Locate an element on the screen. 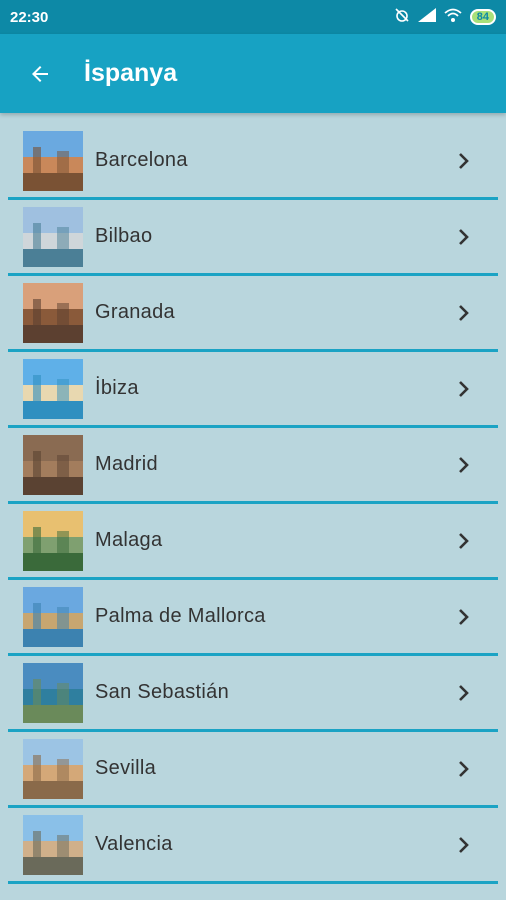 The image size is (506, 900). palma-thumbnail is located at coordinates (53, 616).